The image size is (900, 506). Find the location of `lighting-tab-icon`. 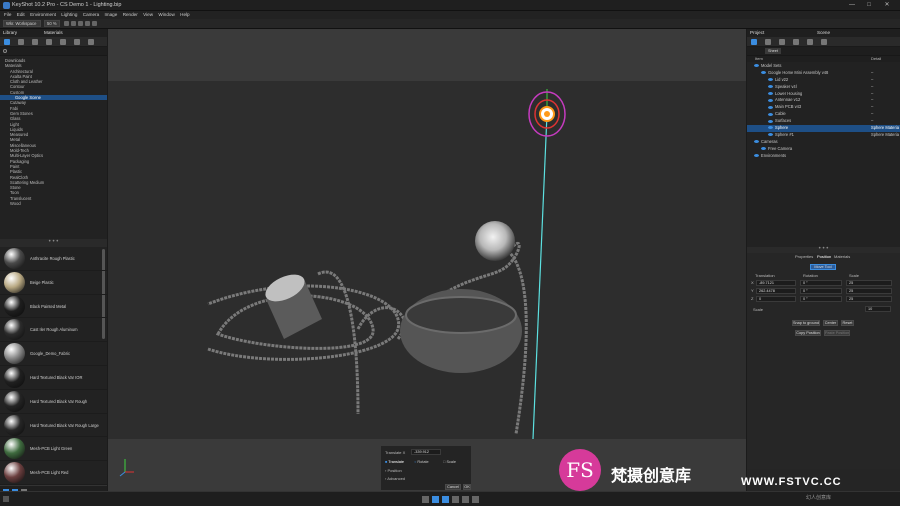

lighting-tab-icon is located at coordinates (796, 42).